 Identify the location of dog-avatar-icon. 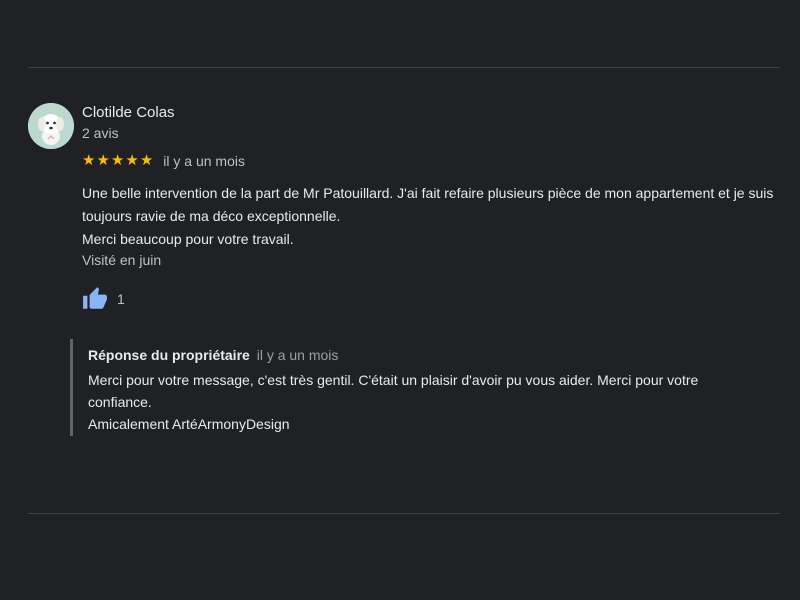
(51, 126).